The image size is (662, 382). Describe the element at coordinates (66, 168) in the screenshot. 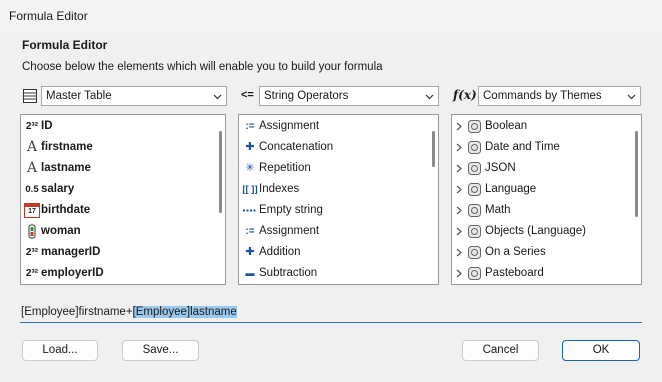

I see `field-label: lastname` at that location.